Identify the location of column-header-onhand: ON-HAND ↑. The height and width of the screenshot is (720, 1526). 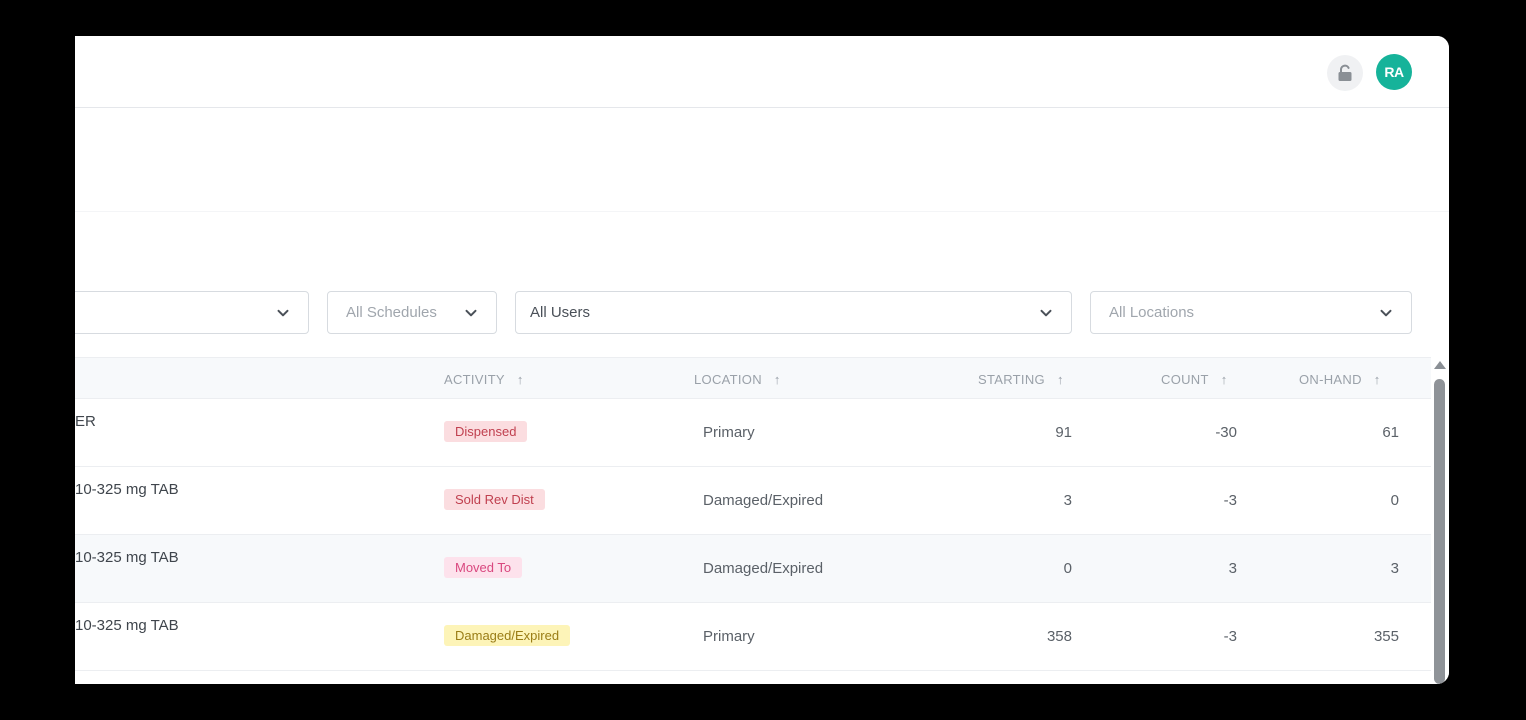
(1340, 379).